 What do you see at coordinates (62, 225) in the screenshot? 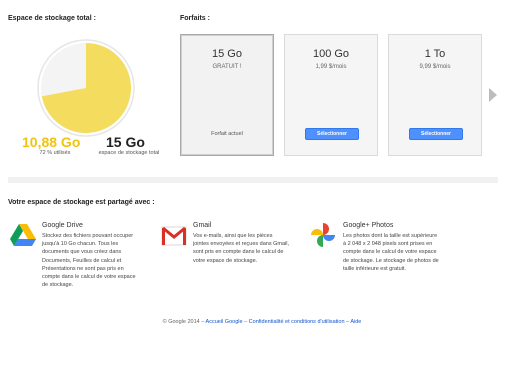
I see `google-drive-title: Google Drive` at bounding box center [62, 225].